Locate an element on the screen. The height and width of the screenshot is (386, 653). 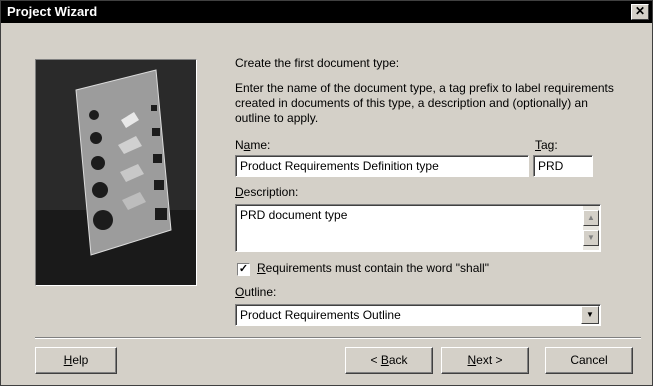
name-field: Product Requirements Definition type is located at coordinates (382, 166).